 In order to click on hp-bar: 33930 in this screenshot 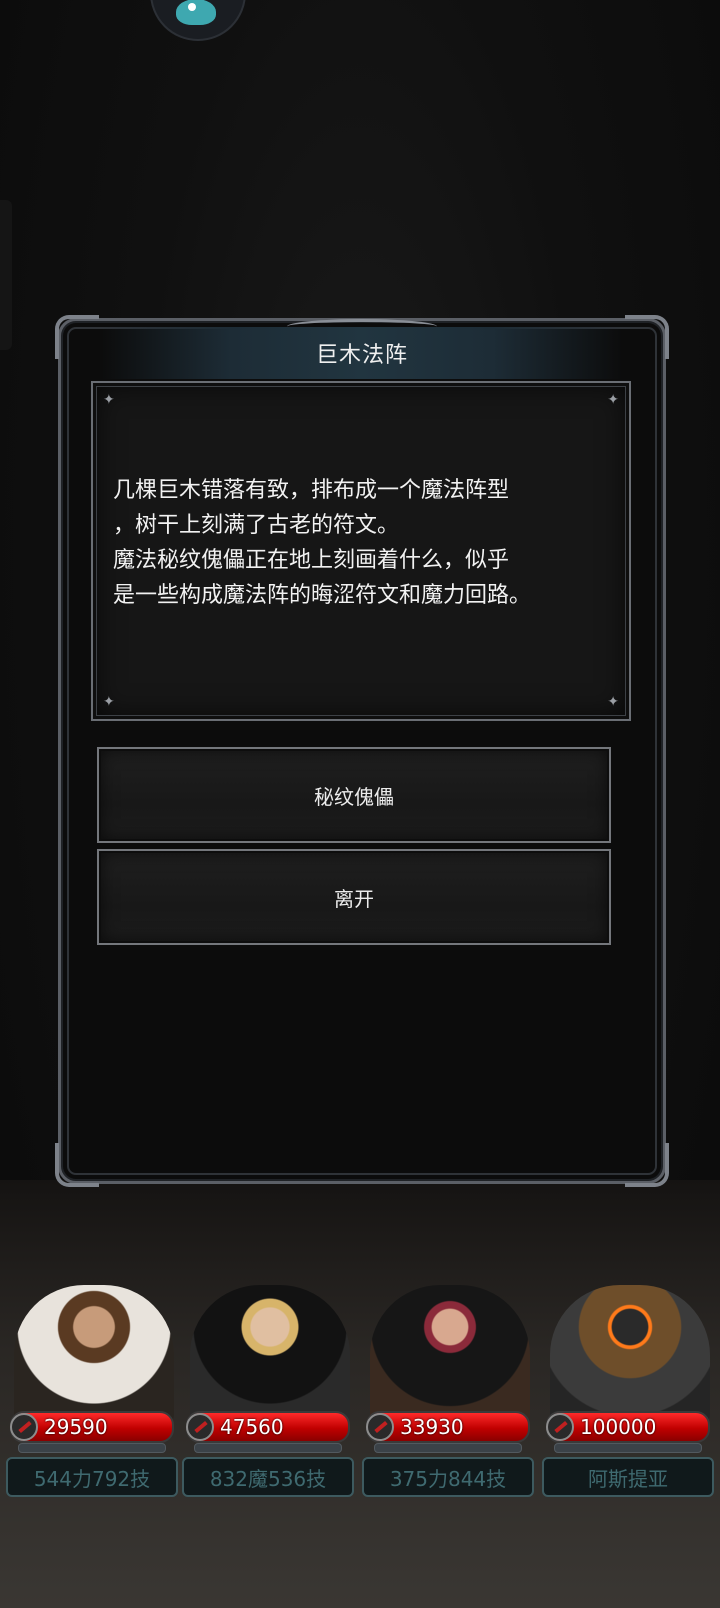, I will do `click(448, 1427)`.